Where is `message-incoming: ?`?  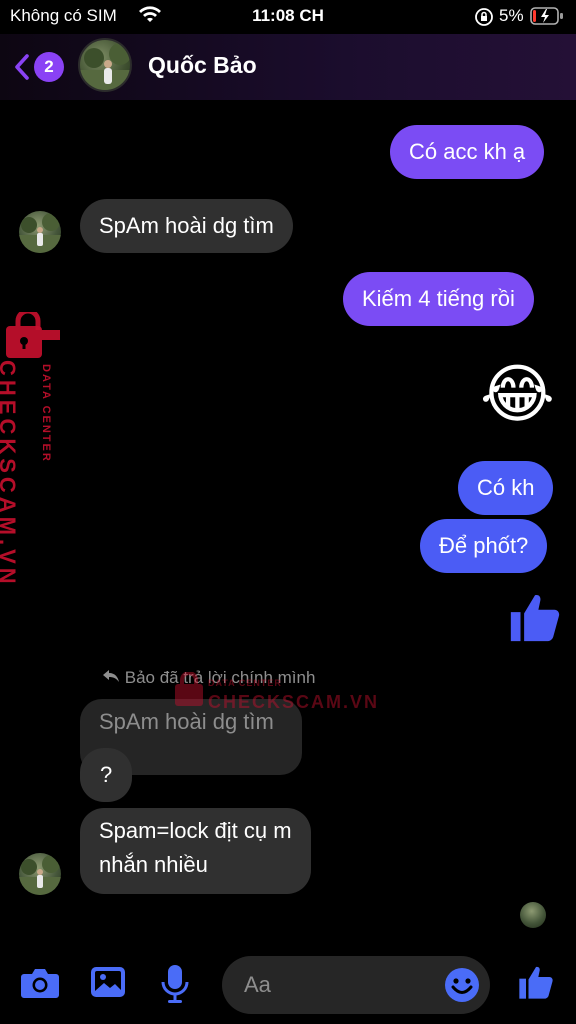 message-incoming: ? is located at coordinates (106, 775).